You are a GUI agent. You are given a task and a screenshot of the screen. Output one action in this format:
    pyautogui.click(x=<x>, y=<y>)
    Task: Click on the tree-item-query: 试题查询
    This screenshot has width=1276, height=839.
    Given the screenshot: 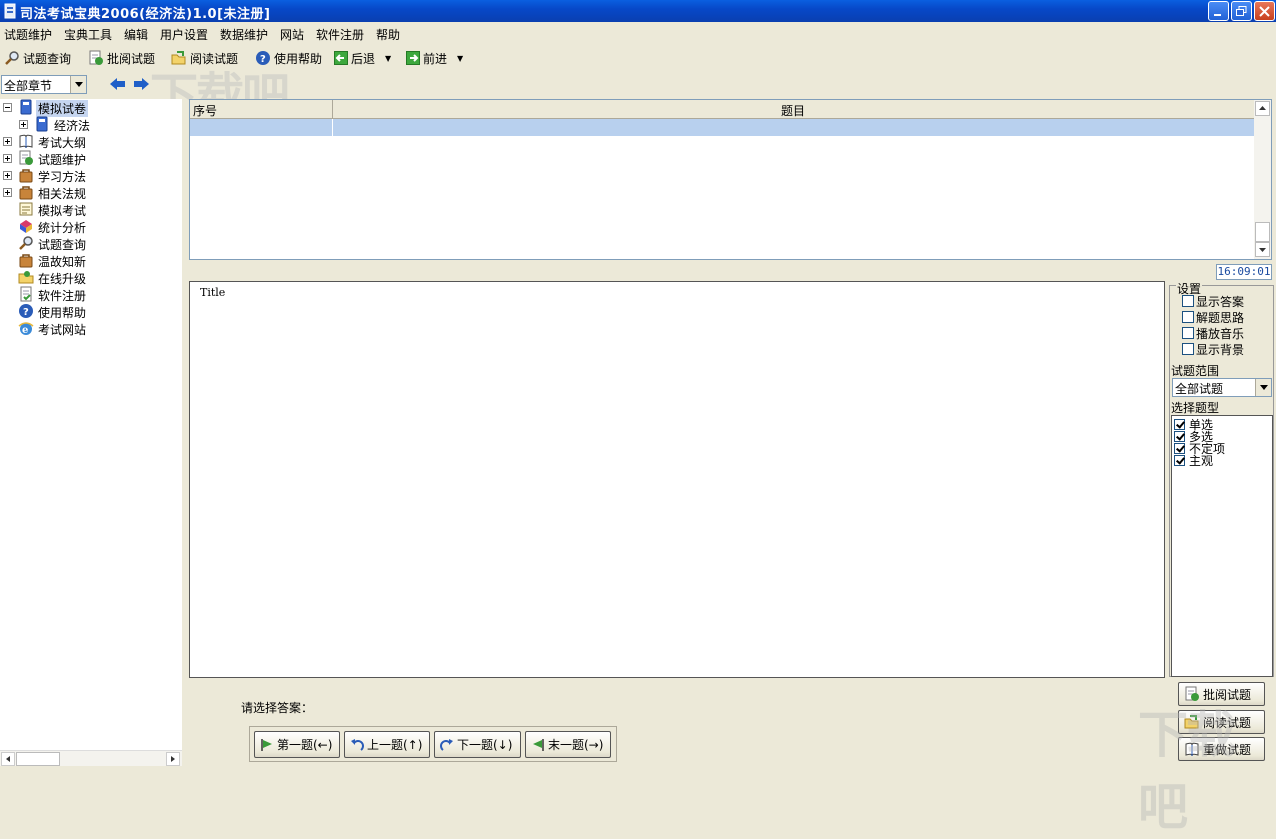 What is the action you would take?
    pyautogui.click(x=91, y=243)
    